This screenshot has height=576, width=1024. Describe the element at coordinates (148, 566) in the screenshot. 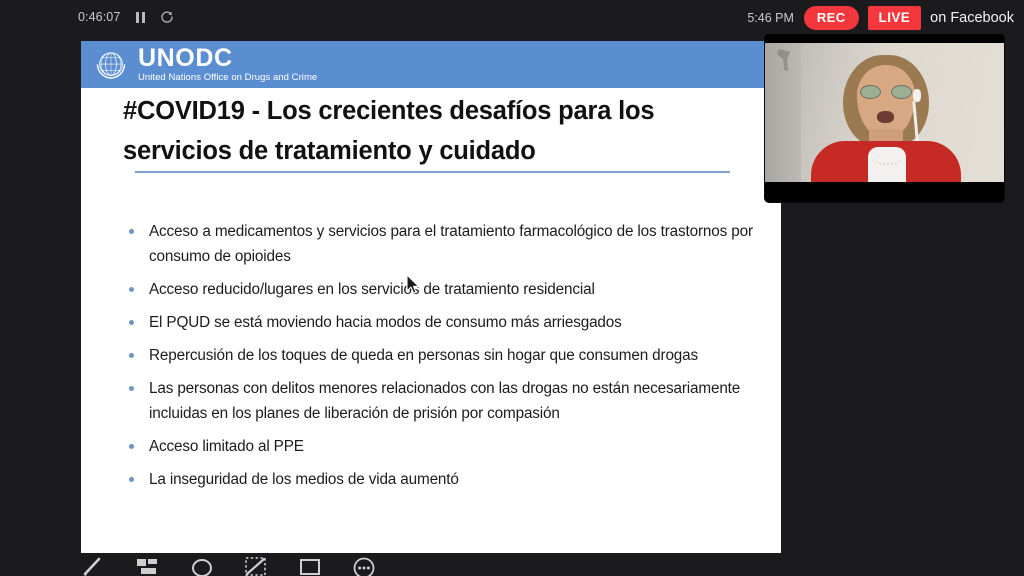

I see `shapes-icon` at that location.